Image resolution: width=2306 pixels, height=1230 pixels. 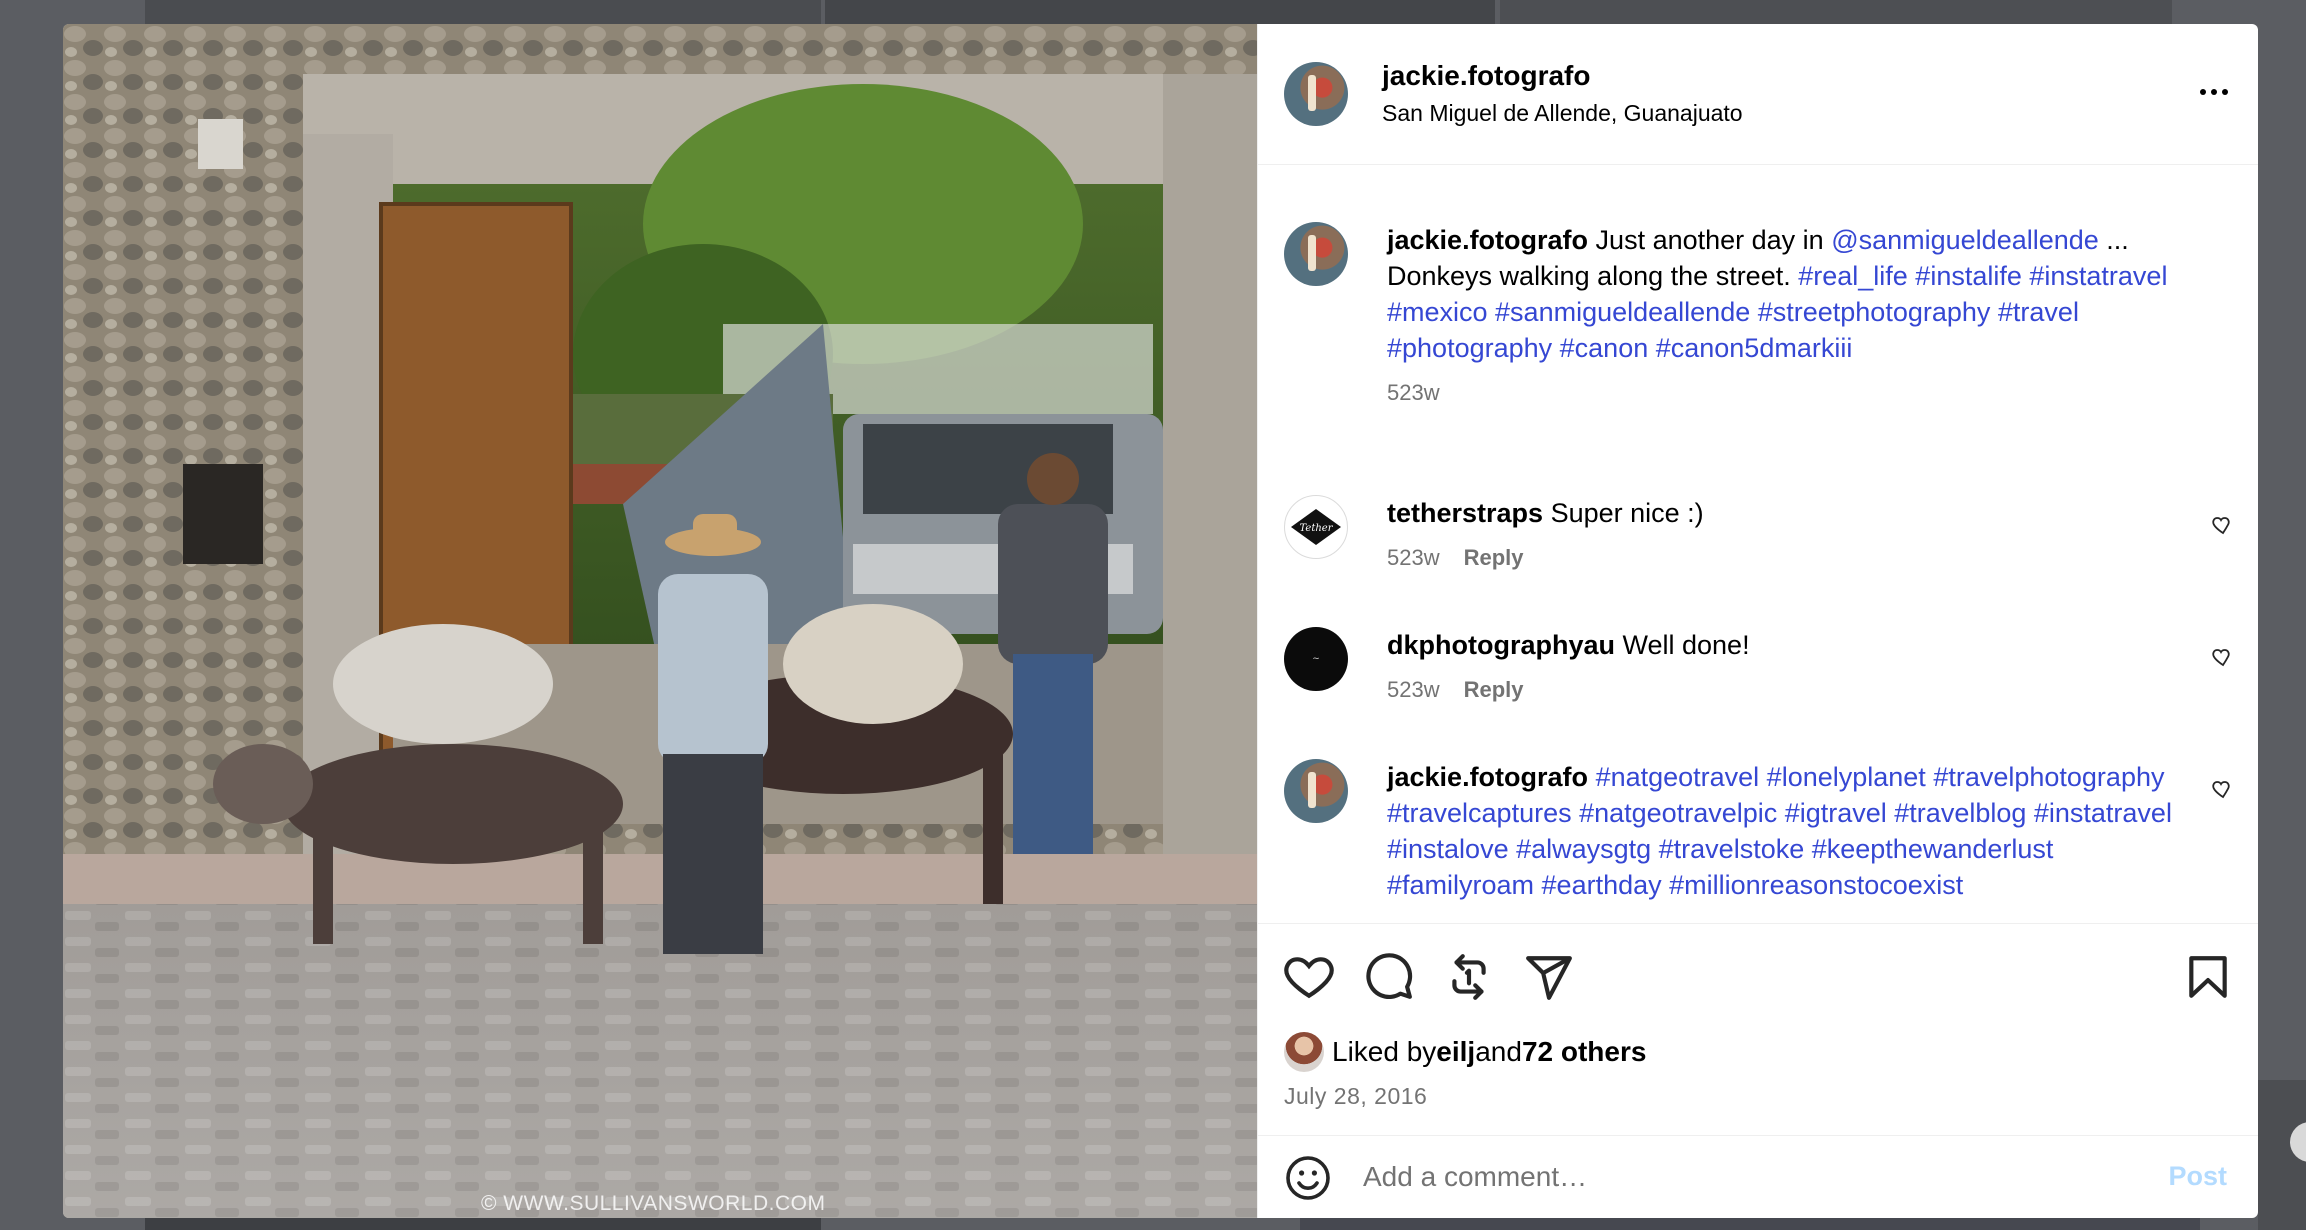 I want to click on likes-summary: Liked by eilj and 72 others, so click(x=1465, y=1052).